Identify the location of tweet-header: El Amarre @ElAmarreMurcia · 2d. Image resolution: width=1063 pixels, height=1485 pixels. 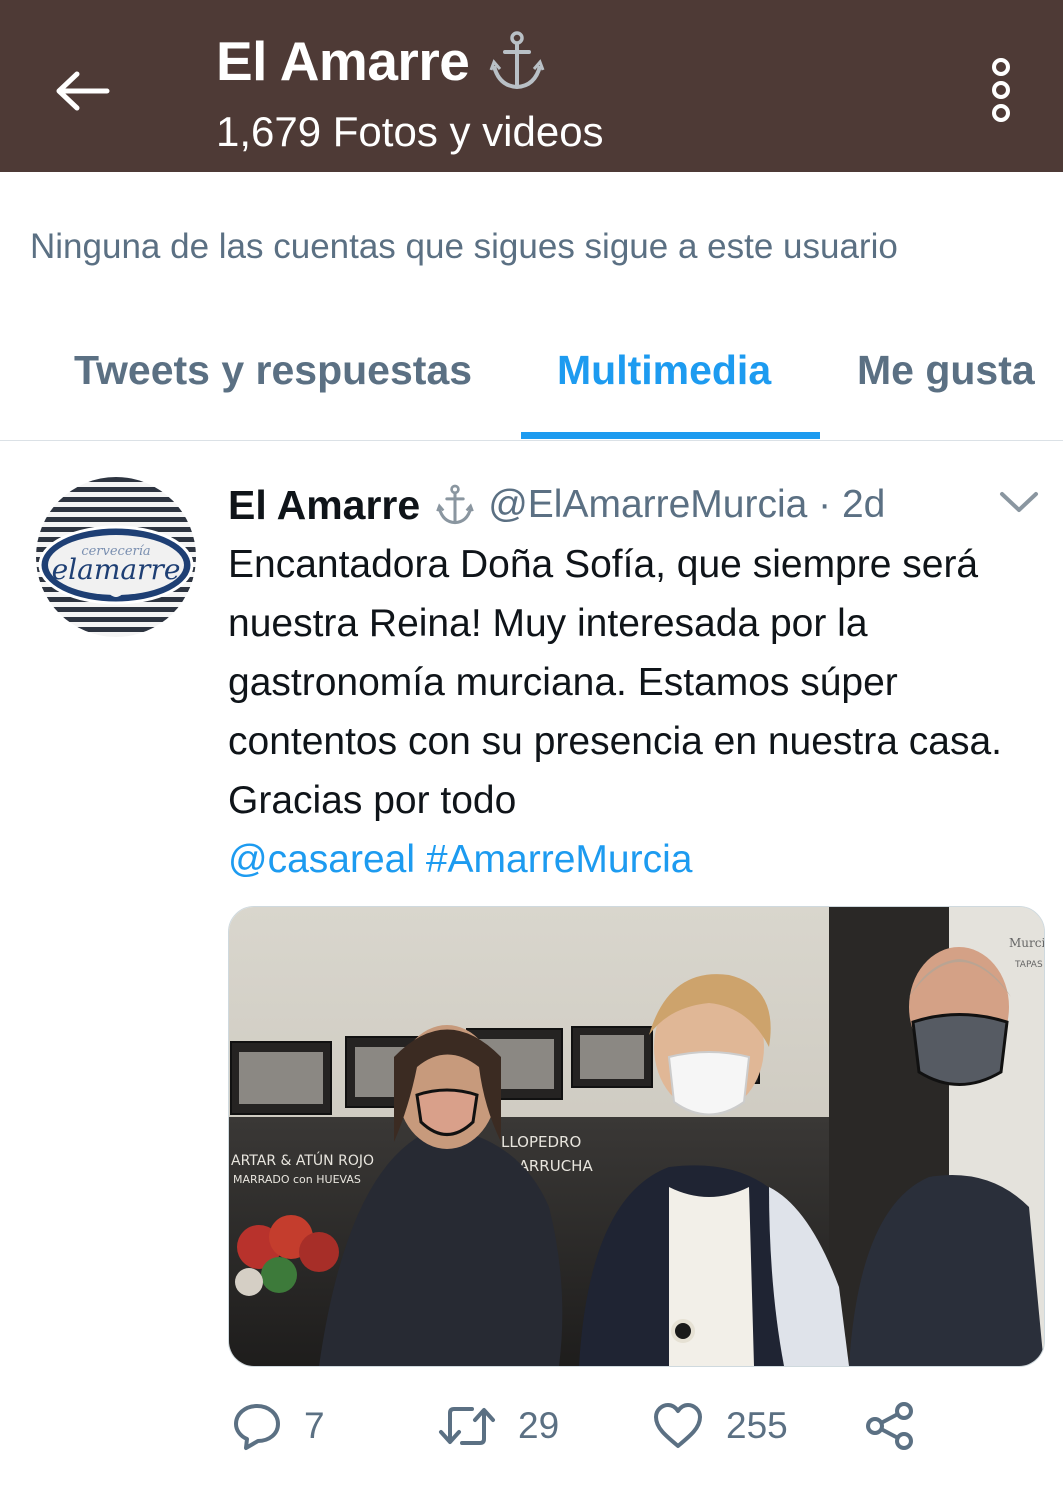
(556, 505).